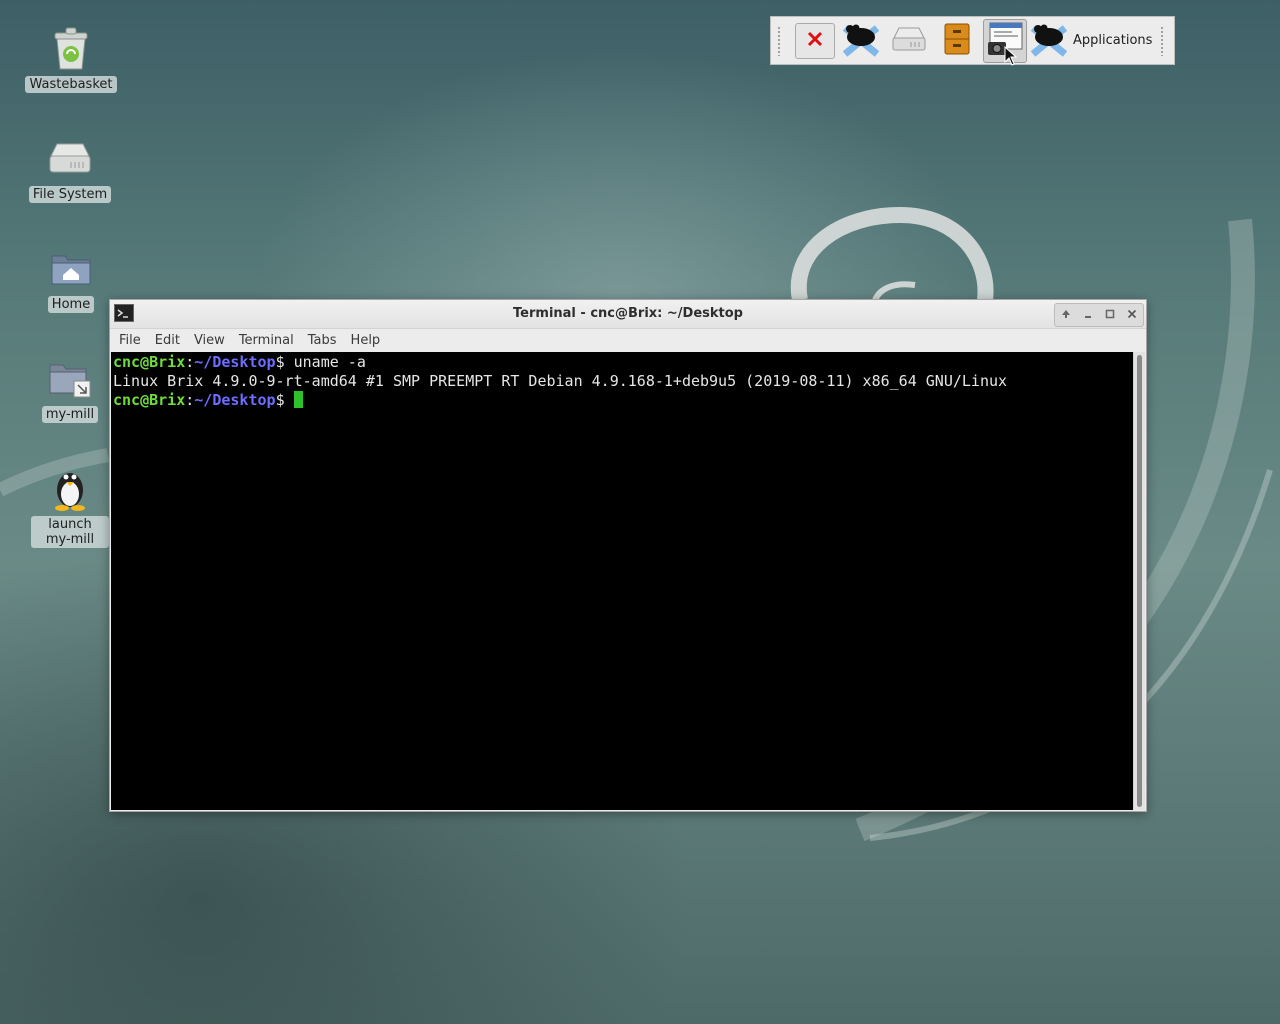 Image resolution: width=1280 pixels, height=1024 pixels. I want to click on desktop-icon-file-system: File System, so click(70, 168).